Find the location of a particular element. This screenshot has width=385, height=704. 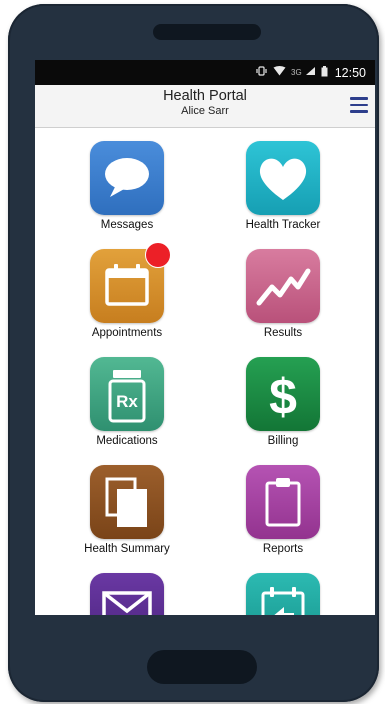

health-tracker-tile: Health Tracker is located at coordinates (283, 186).